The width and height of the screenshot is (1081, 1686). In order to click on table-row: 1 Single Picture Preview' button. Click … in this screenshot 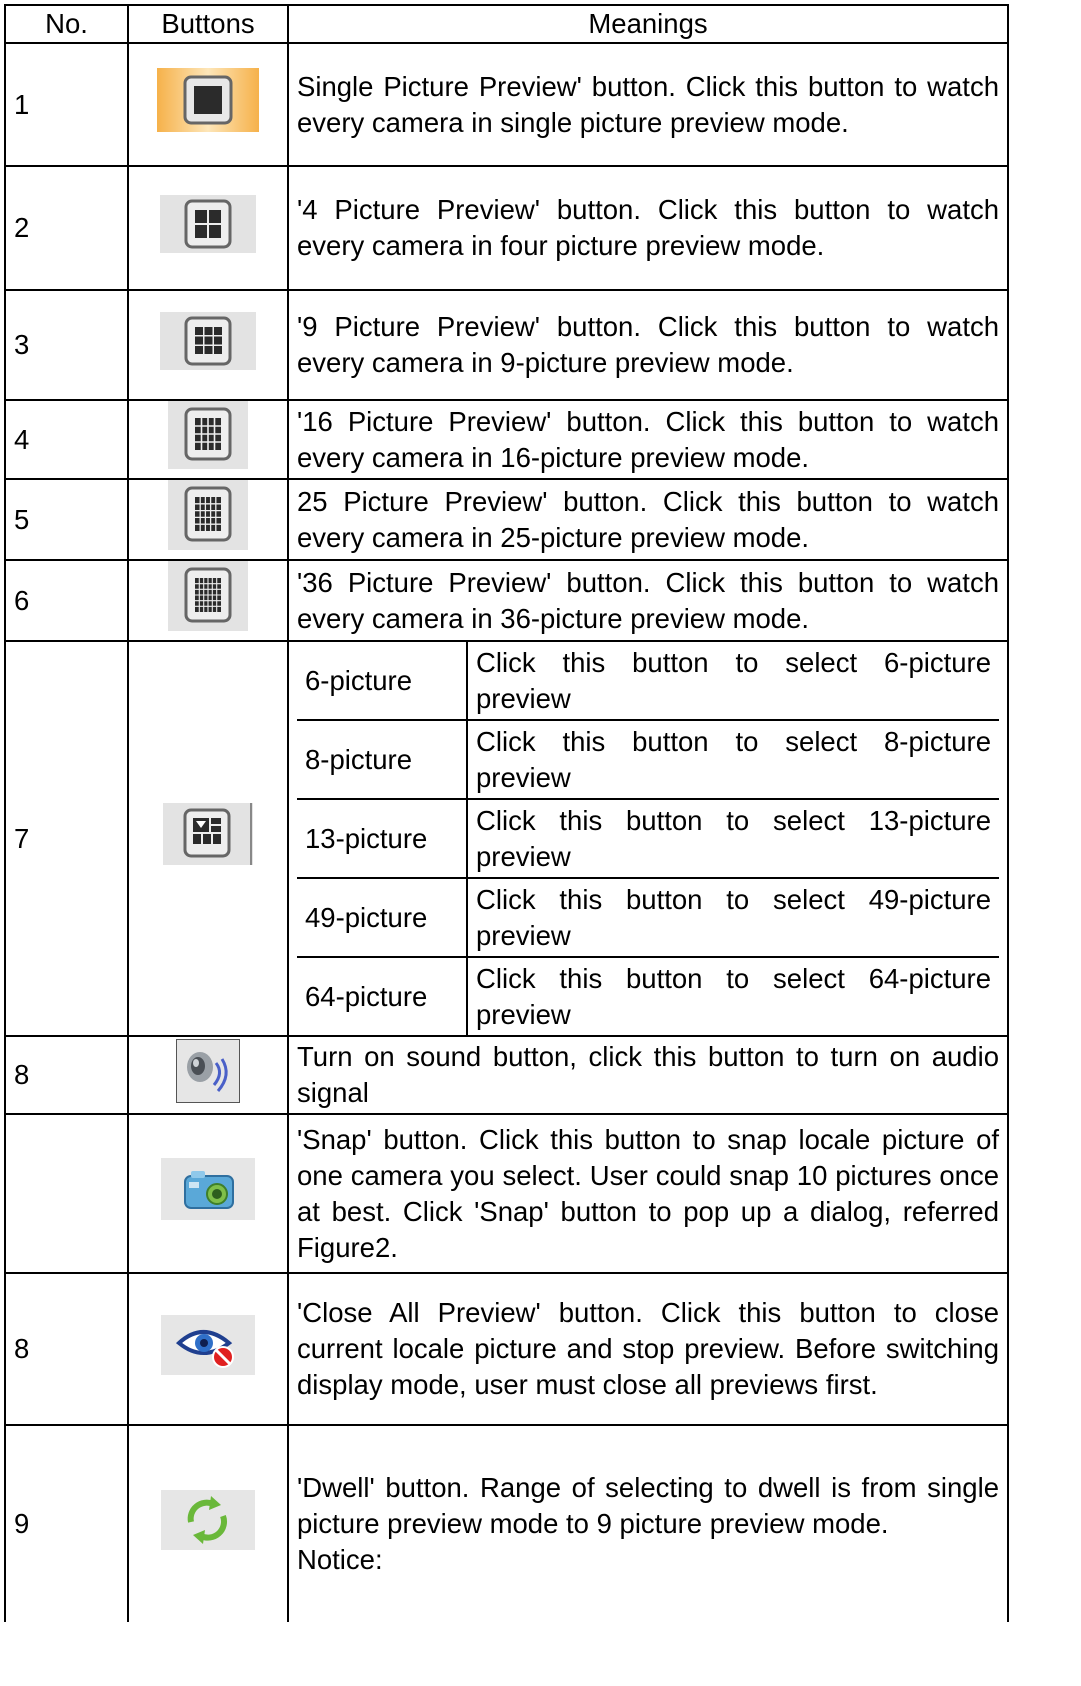, I will do `click(506, 104)`.